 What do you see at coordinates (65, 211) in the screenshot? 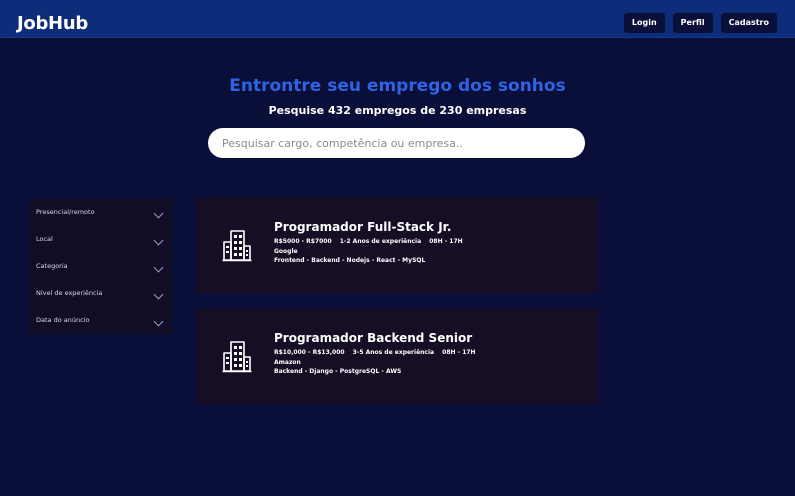
I see `filter-label: Presencial/remoto` at bounding box center [65, 211].